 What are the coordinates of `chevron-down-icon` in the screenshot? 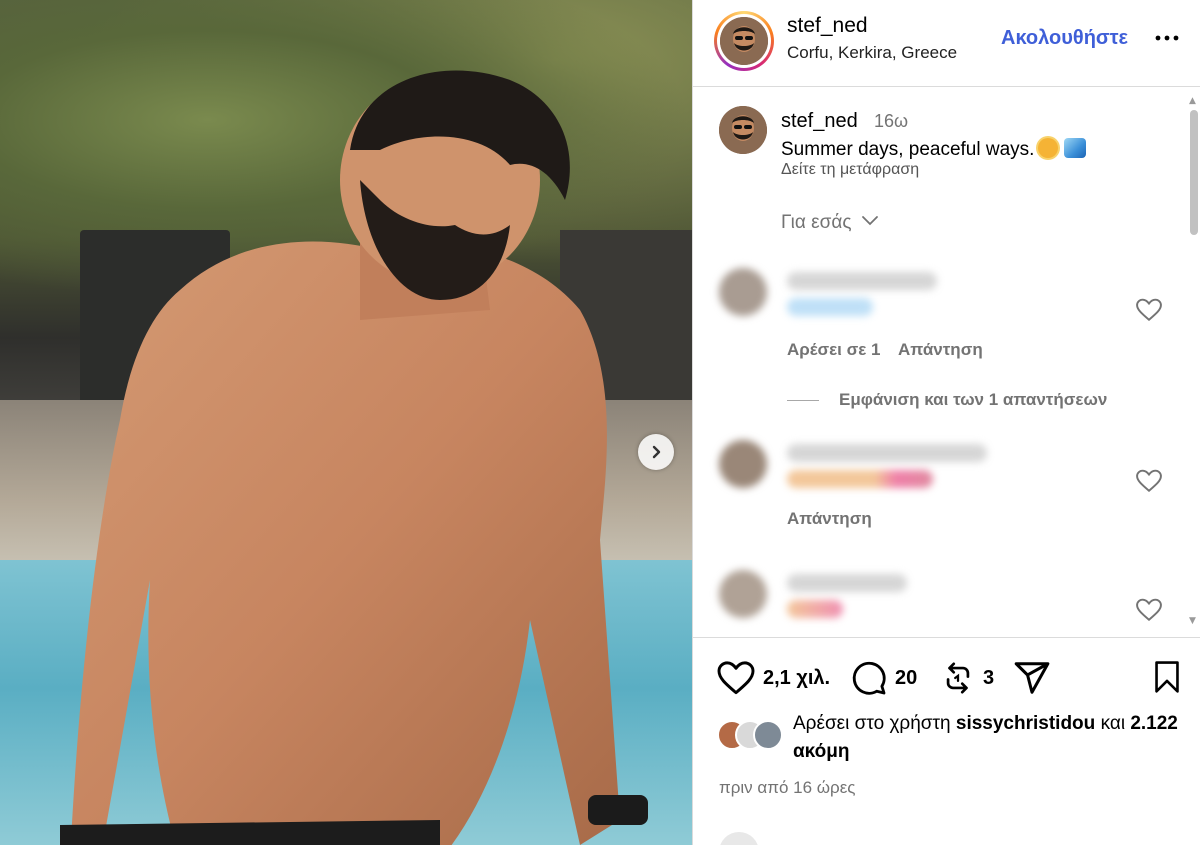 It's located at (869, 221).